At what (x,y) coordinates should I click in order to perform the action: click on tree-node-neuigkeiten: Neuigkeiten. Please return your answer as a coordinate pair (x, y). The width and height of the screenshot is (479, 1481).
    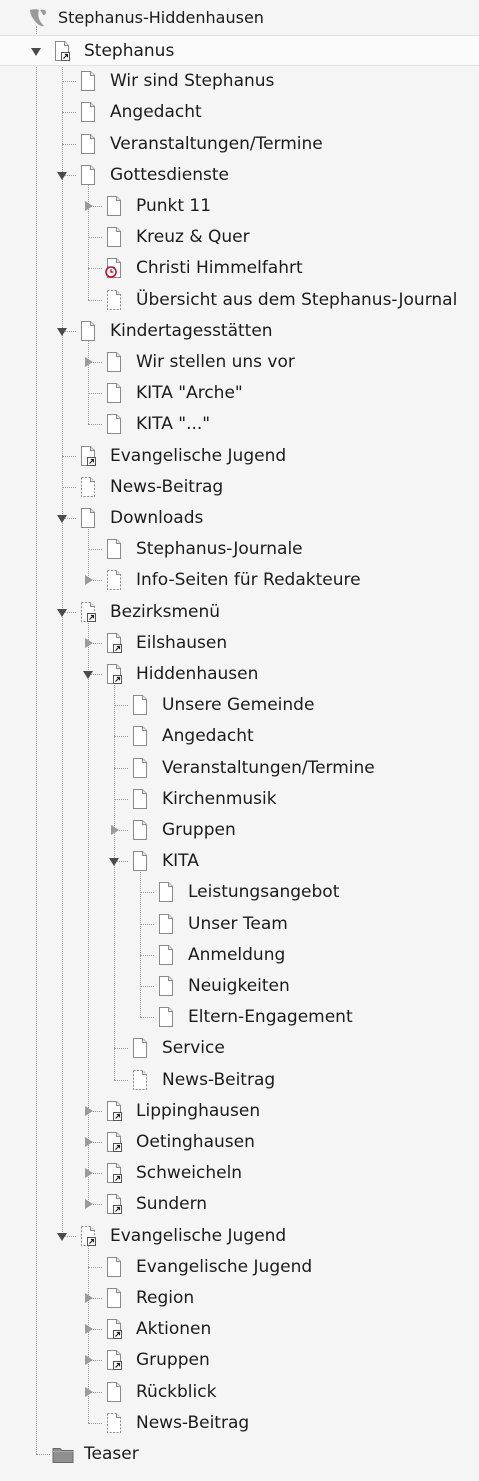
    Looking at the image, I should click on (239, 986).